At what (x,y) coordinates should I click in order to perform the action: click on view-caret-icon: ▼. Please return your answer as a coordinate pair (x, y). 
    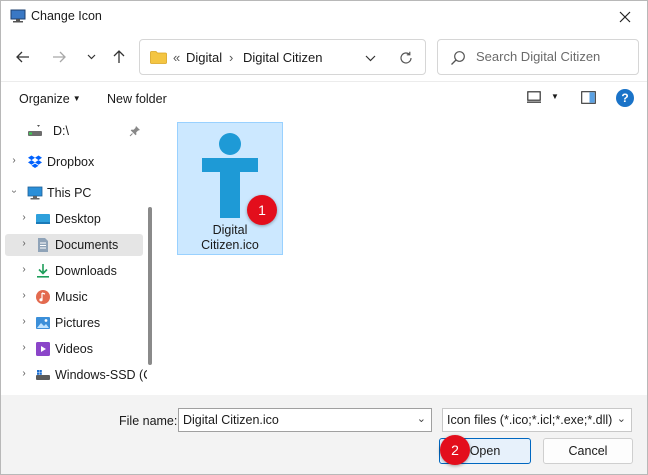
    Looking at the image, I should click on (555, 96).